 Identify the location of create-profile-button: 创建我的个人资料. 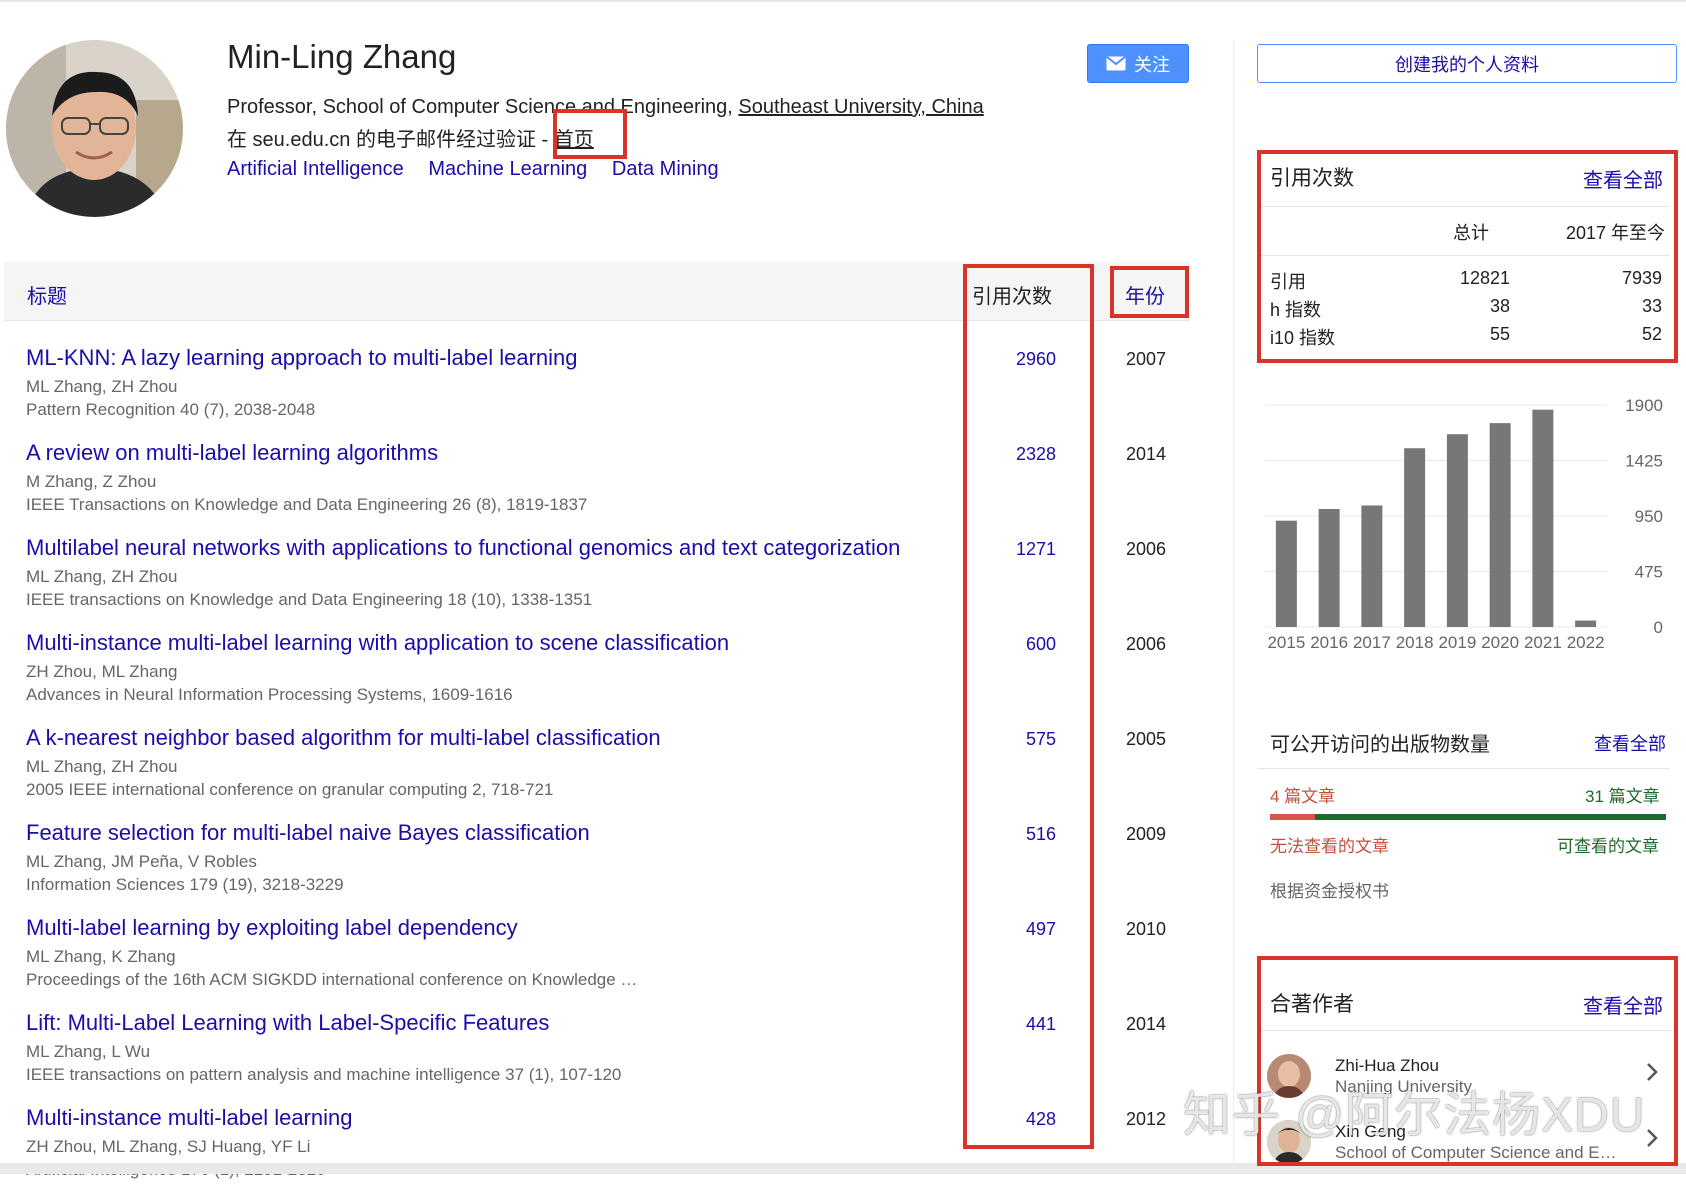
(1467, 63).